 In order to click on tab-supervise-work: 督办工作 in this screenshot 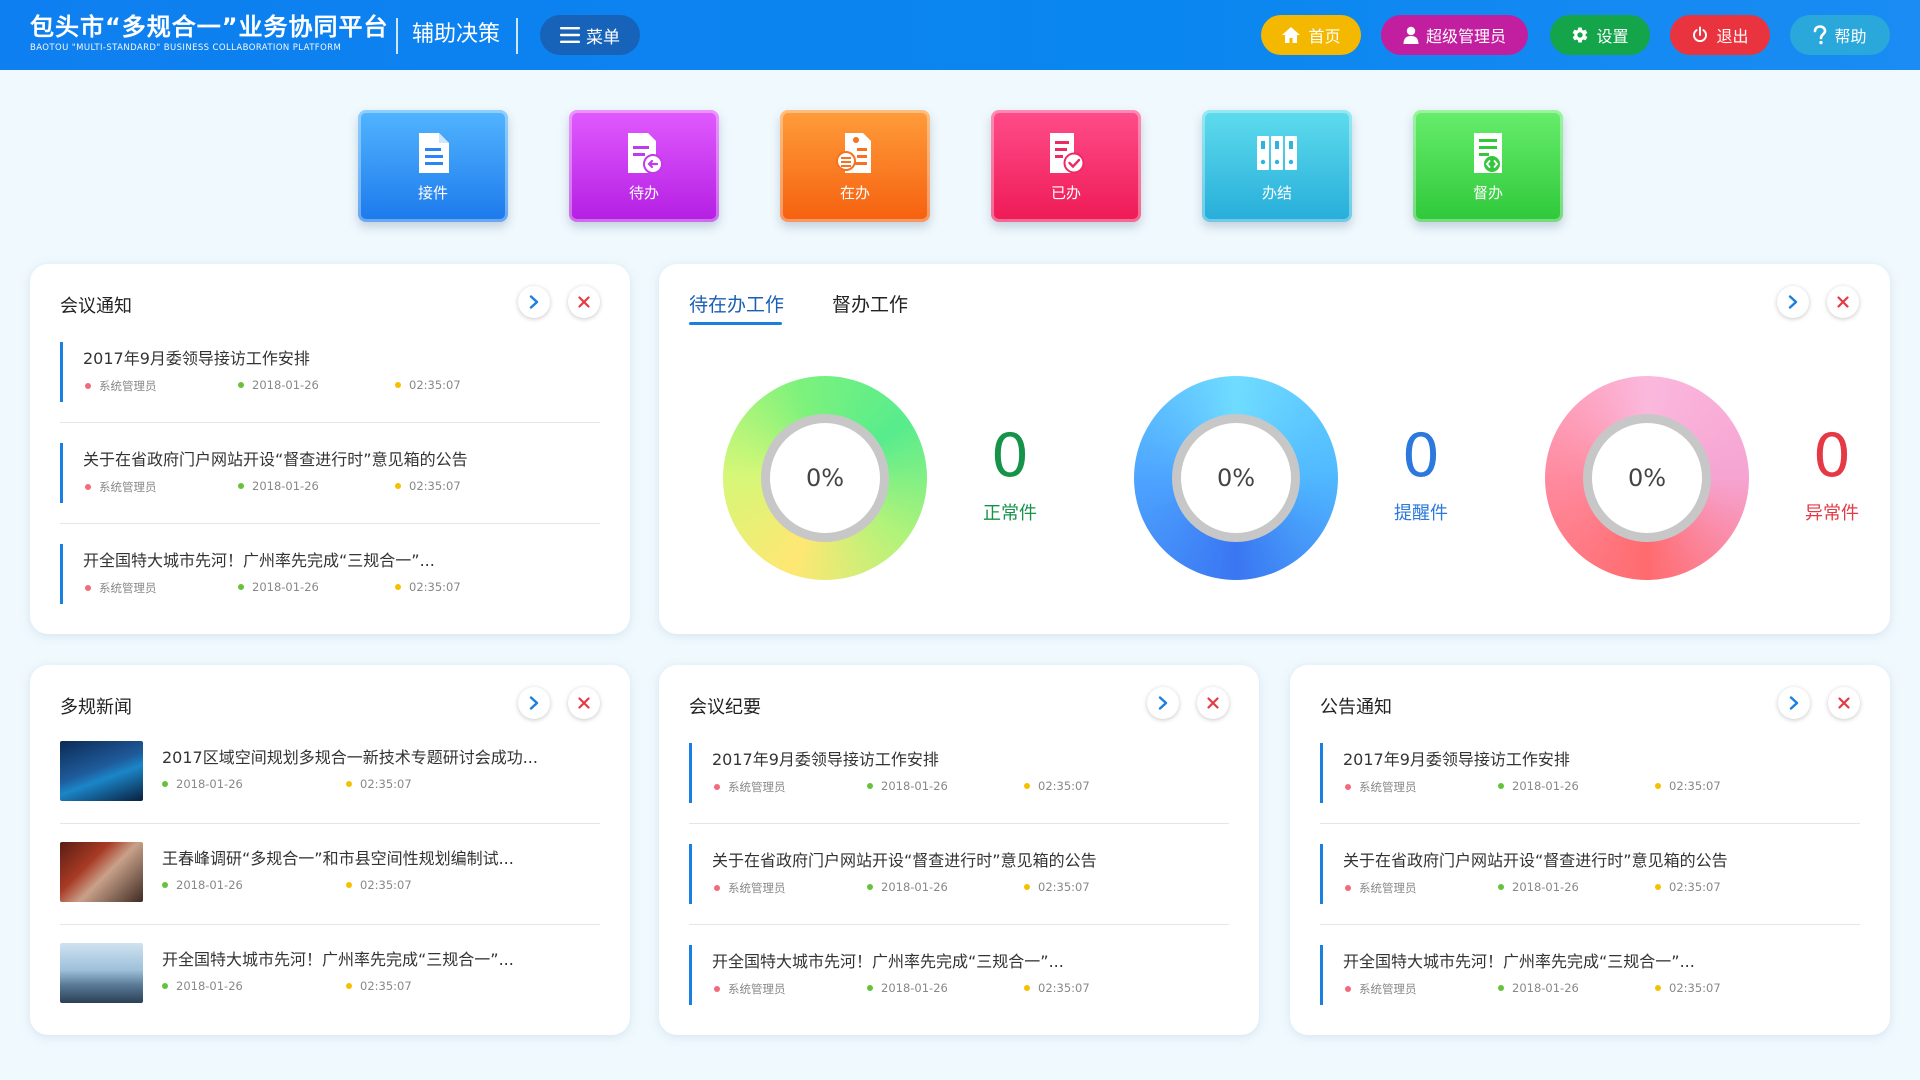, I will do `click(870, 303)`.